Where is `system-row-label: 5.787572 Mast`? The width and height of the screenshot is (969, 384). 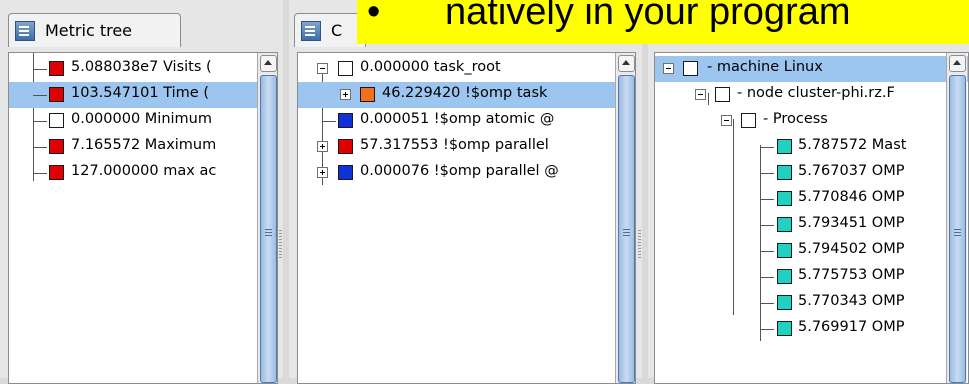
system-row-label: 5.787572 Mast is located at coordinates (852, 145).